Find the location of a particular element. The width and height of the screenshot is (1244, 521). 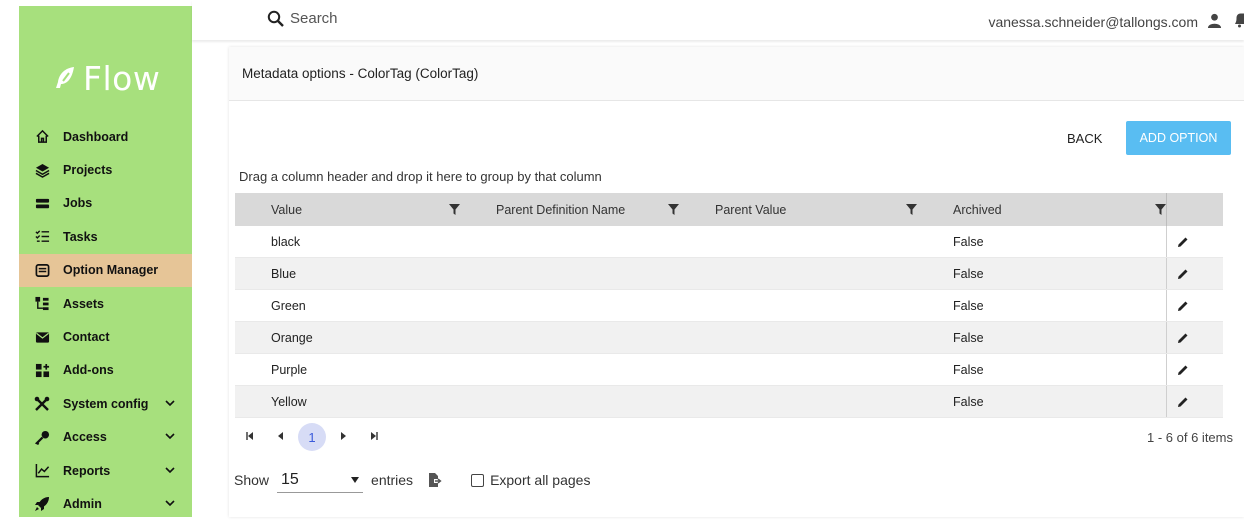

sidebar-item-system-config: System config is located at coordinates (105, 403).